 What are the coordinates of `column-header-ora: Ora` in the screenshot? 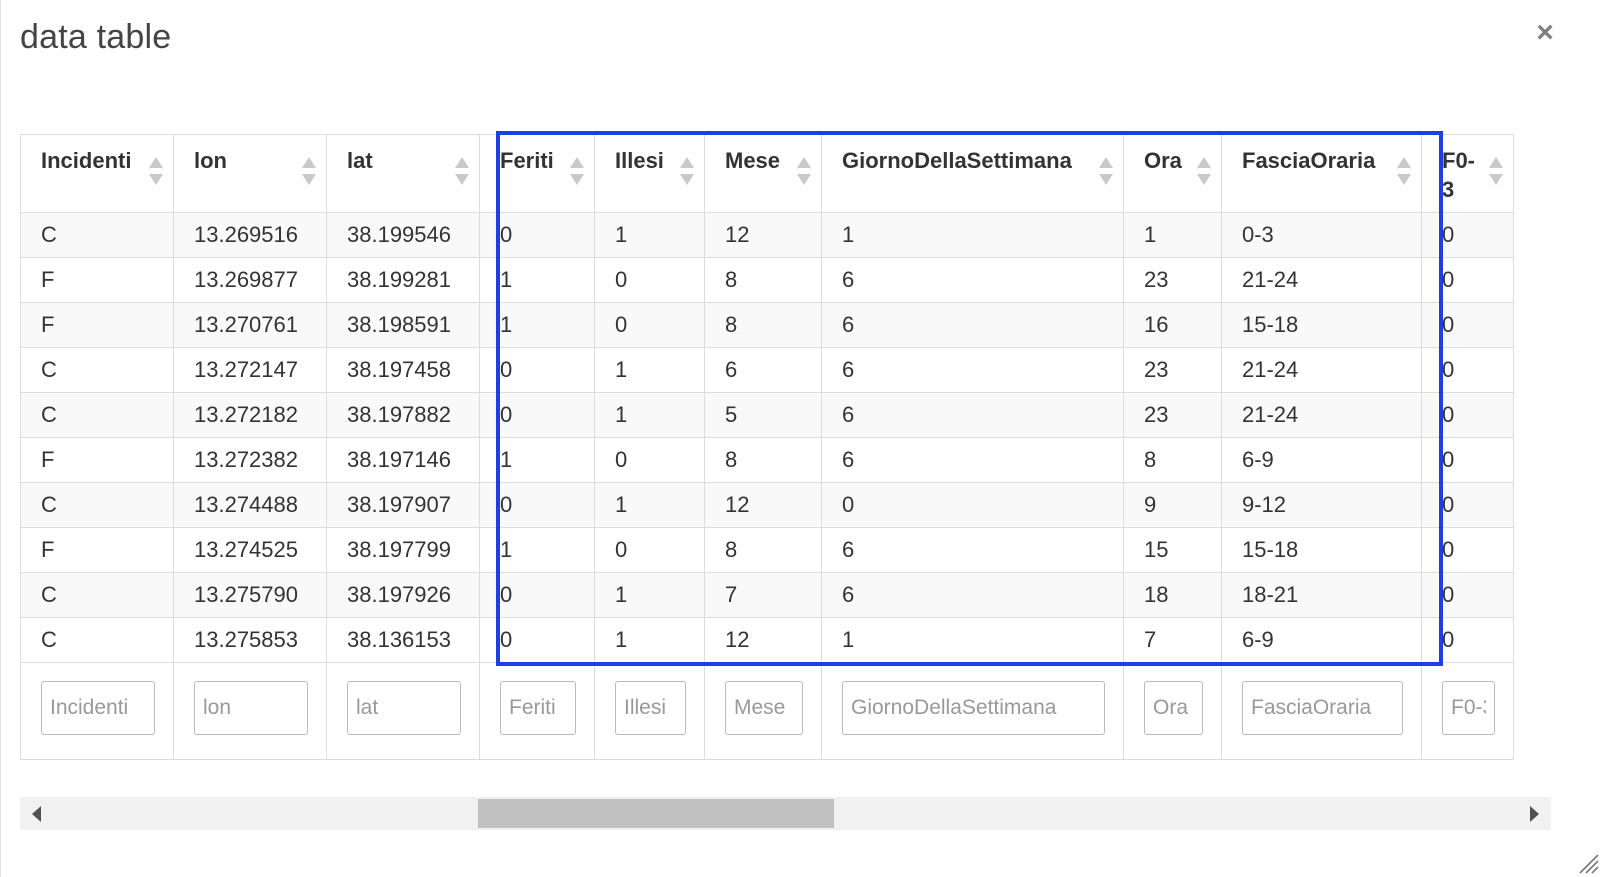 It's located at (1172, 173).